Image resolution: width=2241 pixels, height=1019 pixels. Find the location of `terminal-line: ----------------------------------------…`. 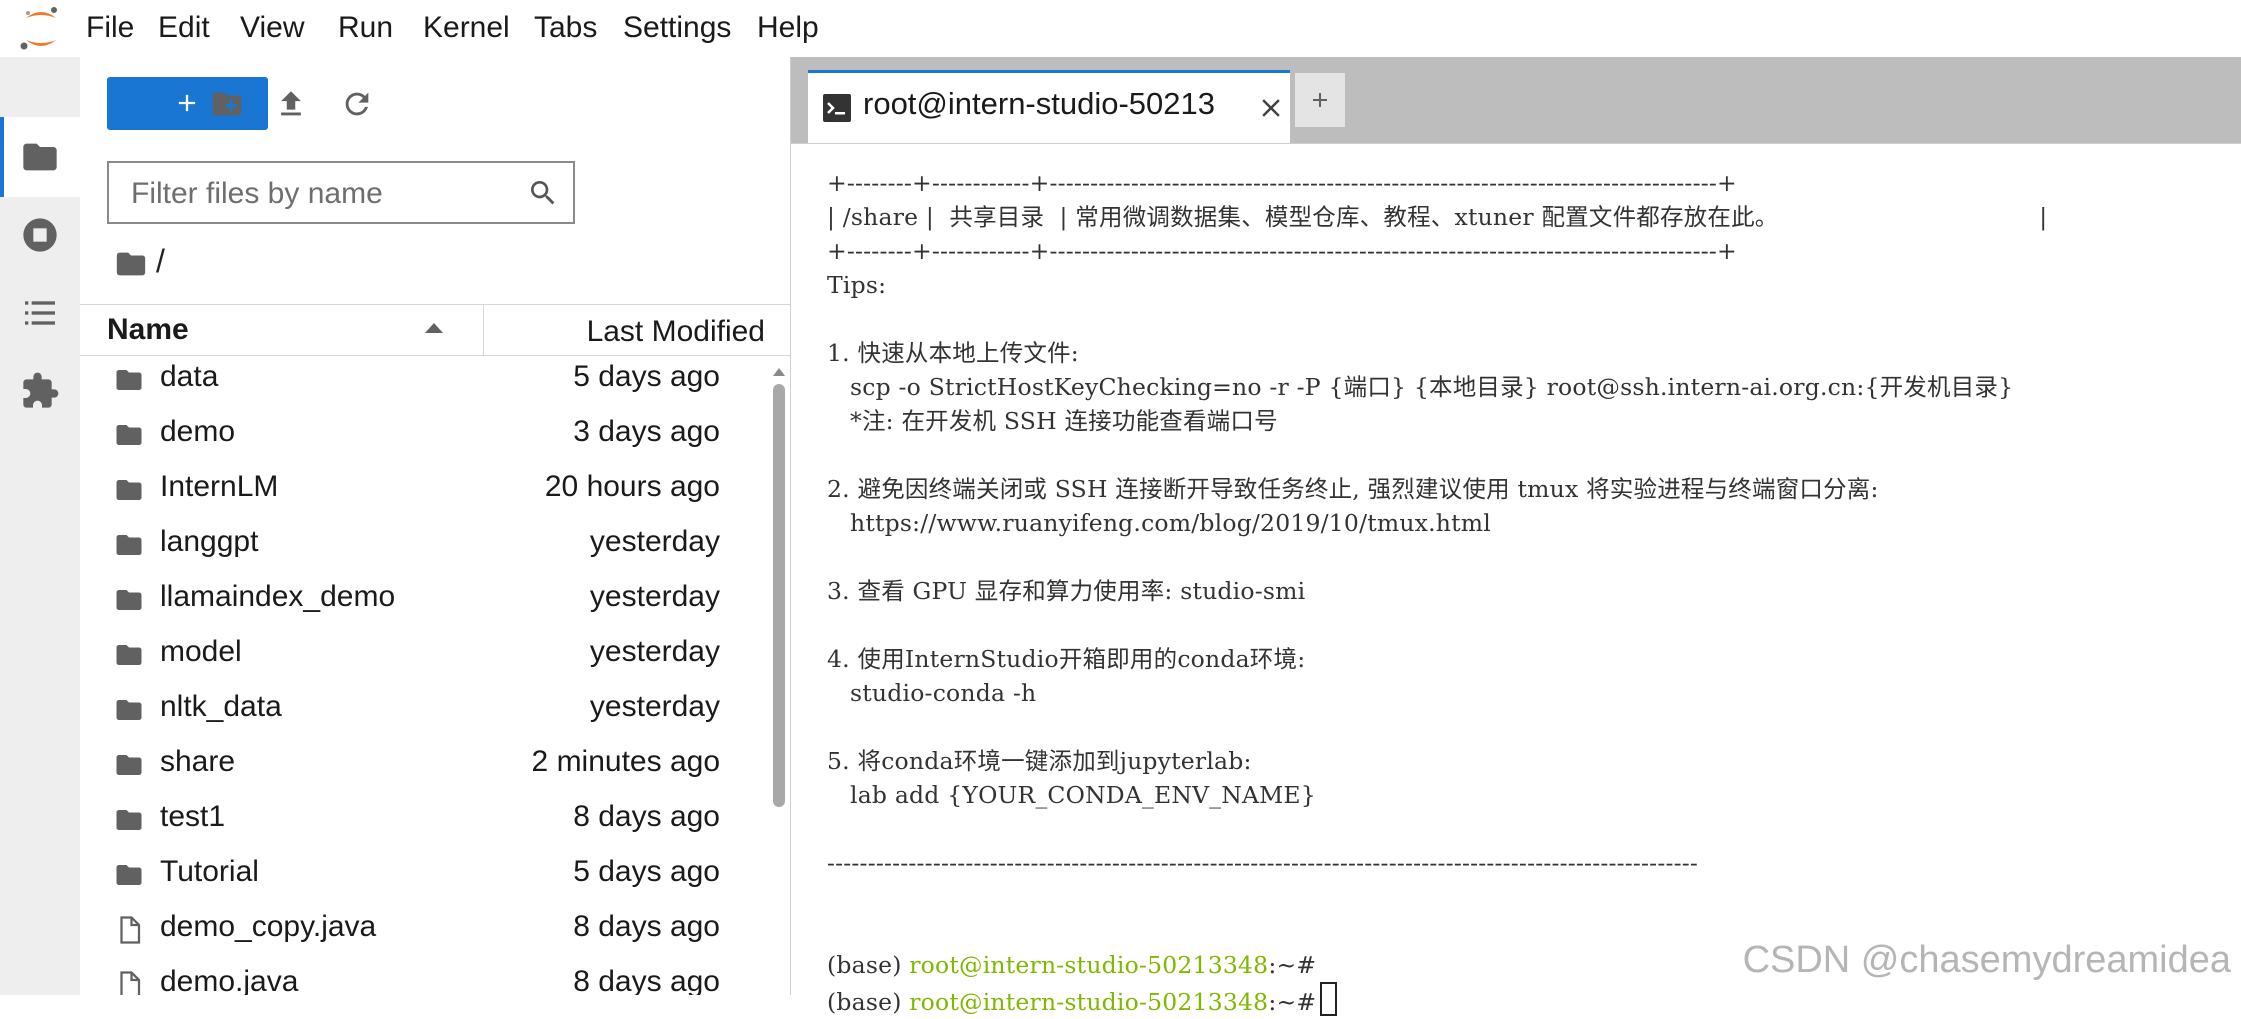

terminal-line: ----------------------------------------… is located at coordinates (1263, 863).